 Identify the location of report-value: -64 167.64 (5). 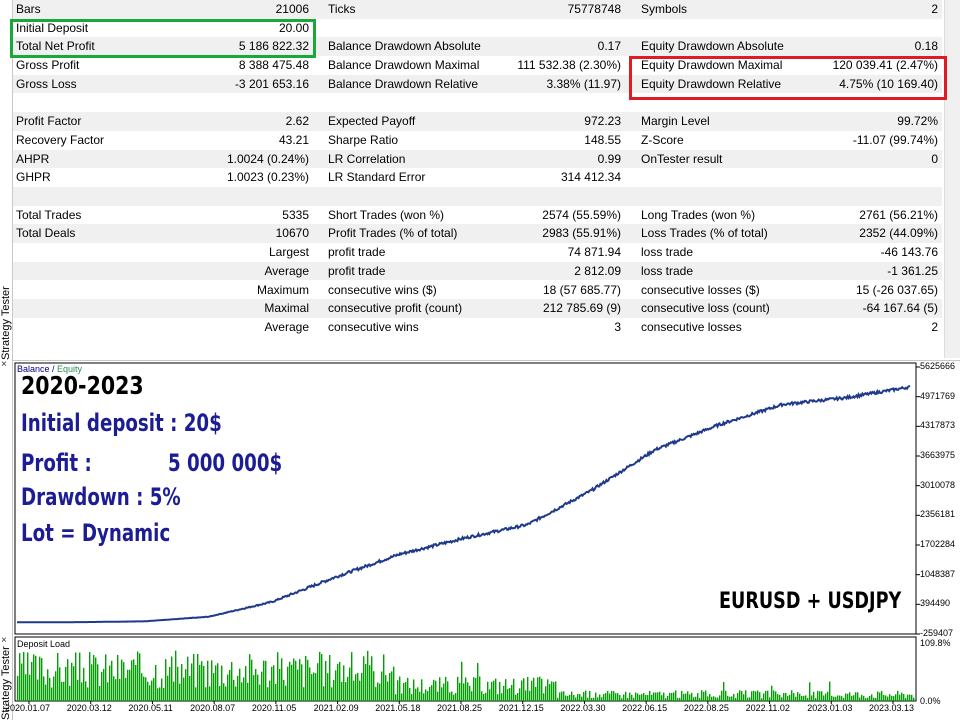
(900, 308).